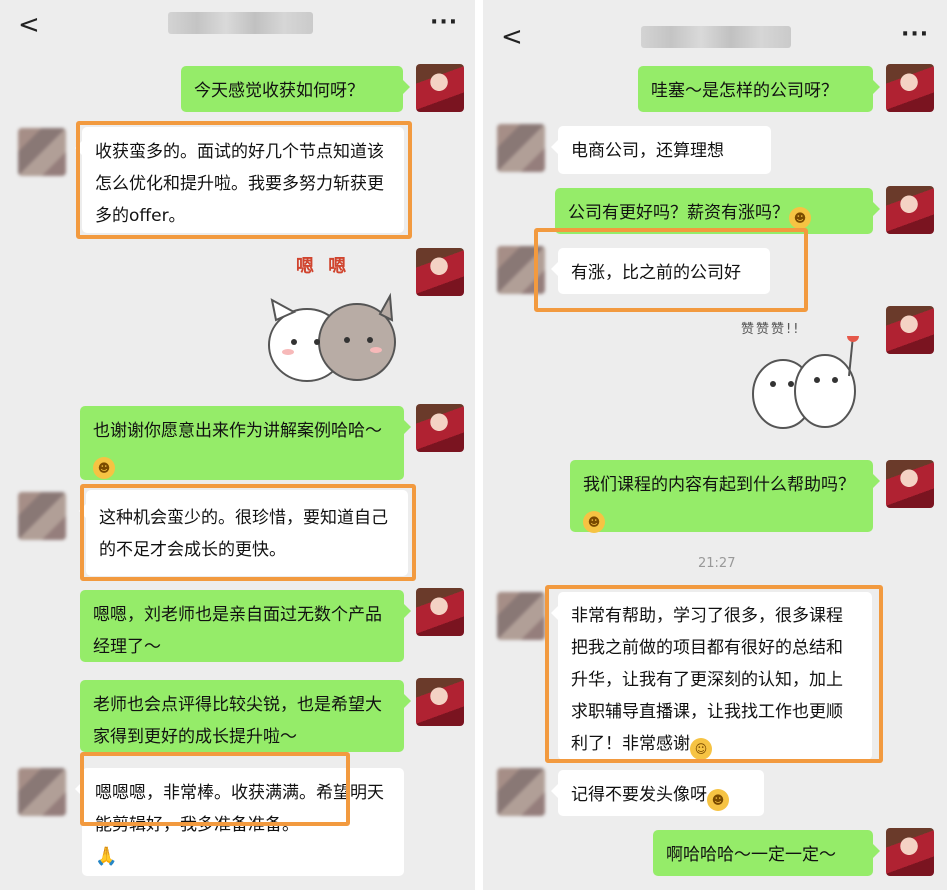  What do you see at coordinates (245, 626) in the screenshot?
I see `message-bubble-sent: 嗯嗯，刘老师也是亲自面过无数个产品经理了～` at bounding box center [245, 626].